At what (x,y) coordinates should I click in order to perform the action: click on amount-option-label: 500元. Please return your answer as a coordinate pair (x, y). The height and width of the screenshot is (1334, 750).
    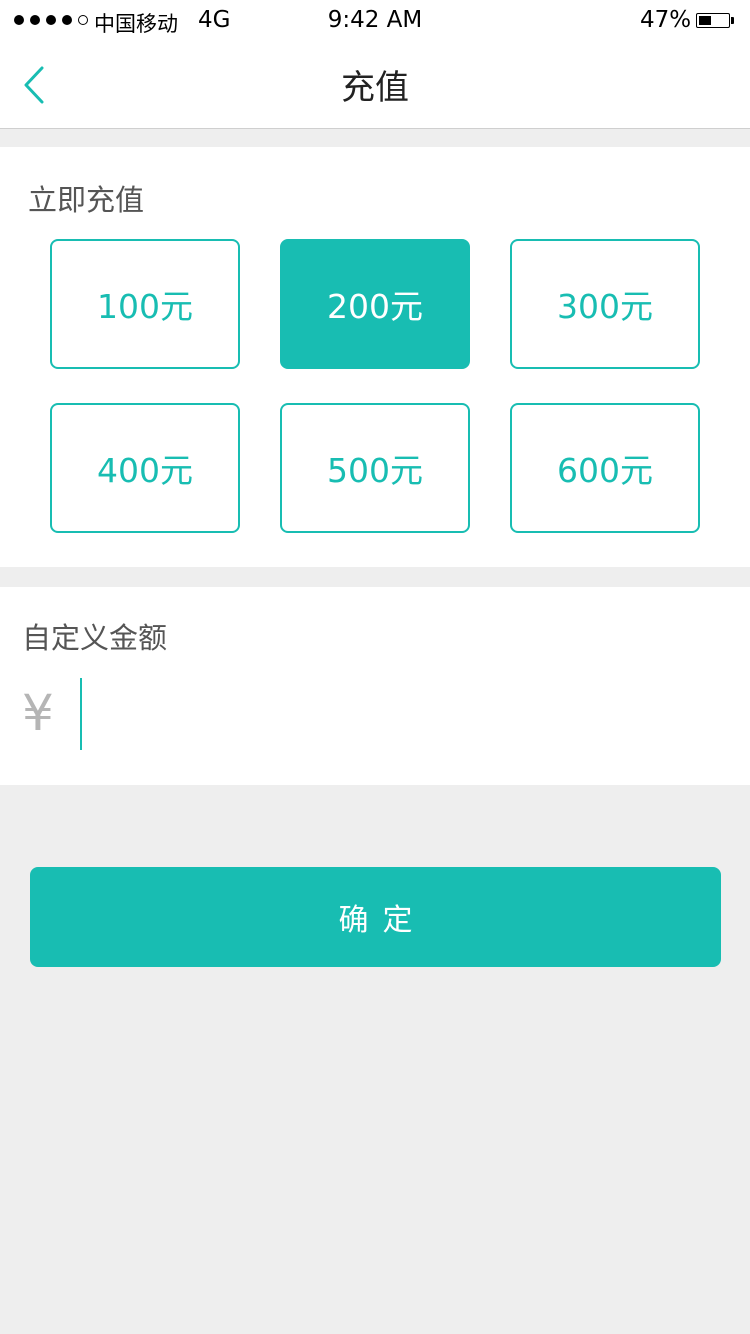
    Looking at the image, I should click on (375, 470).